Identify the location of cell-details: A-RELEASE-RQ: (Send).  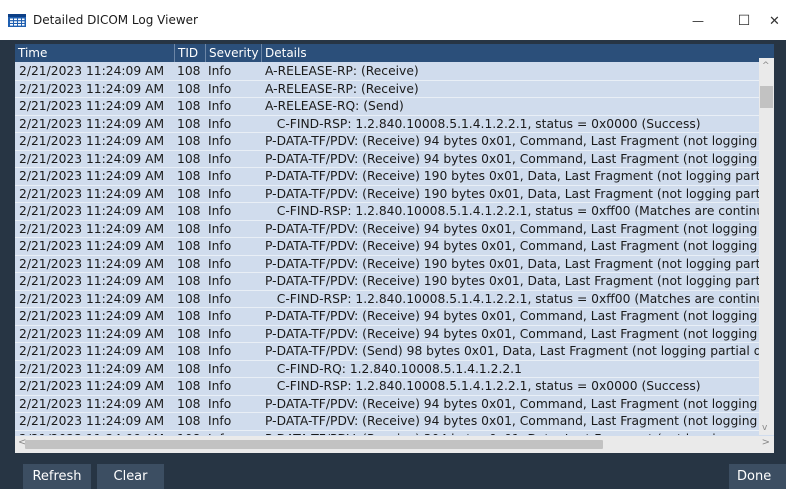
(334, 106).